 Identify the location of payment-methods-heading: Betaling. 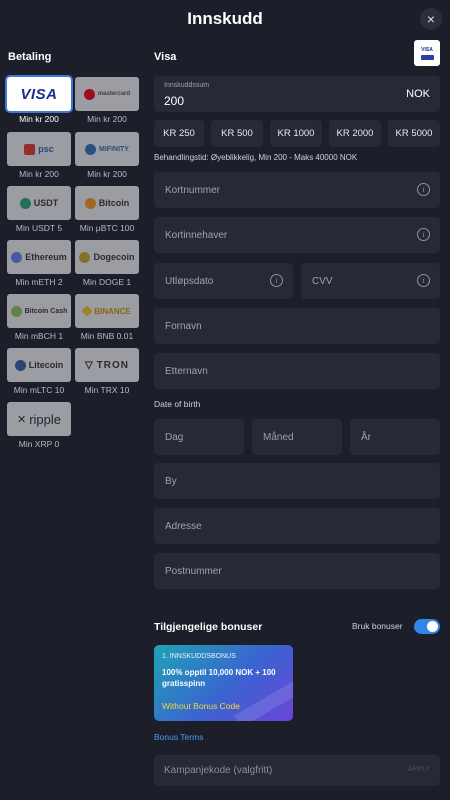
(30, 57).